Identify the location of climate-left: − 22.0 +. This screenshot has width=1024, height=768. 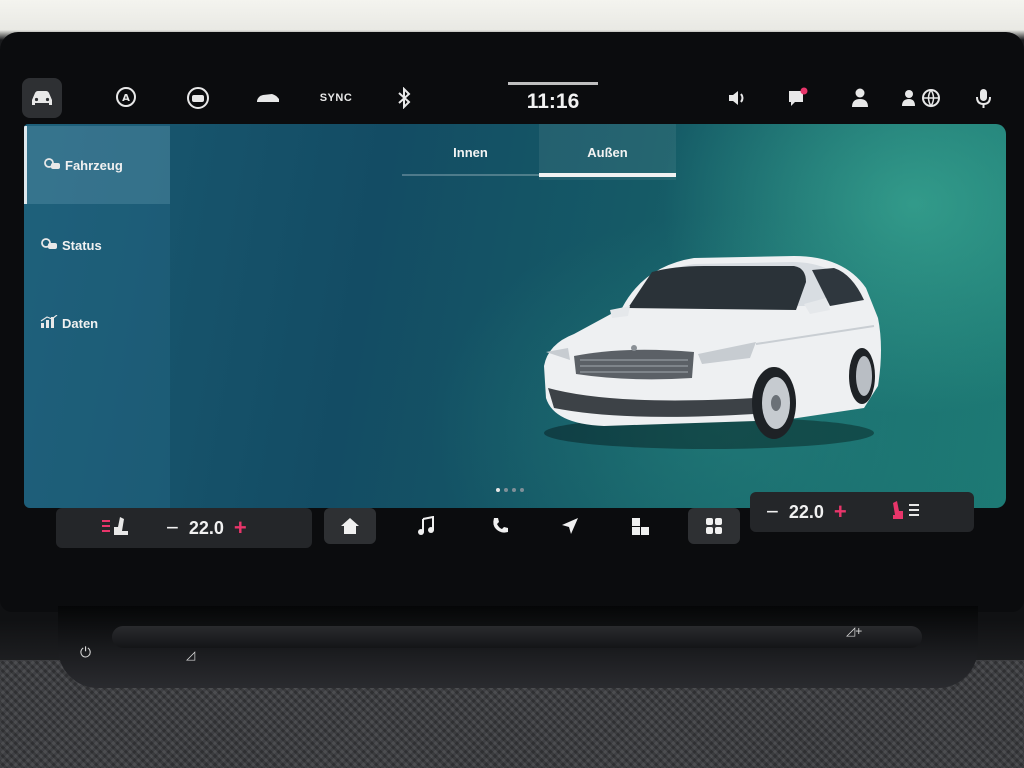
(184, 528).